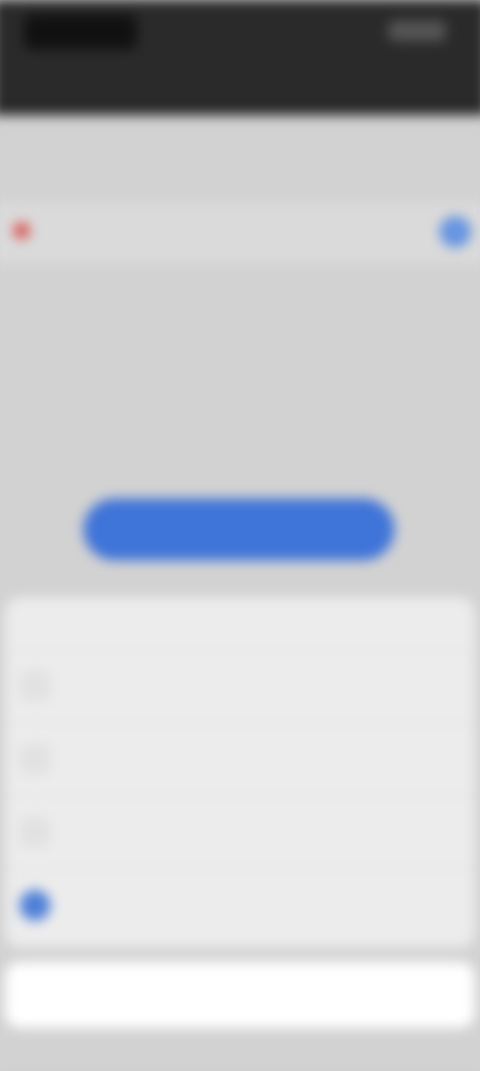 The width and height of the screenshot is (480, 1071). I want to click on placeholder-icon, so click(240, 431).